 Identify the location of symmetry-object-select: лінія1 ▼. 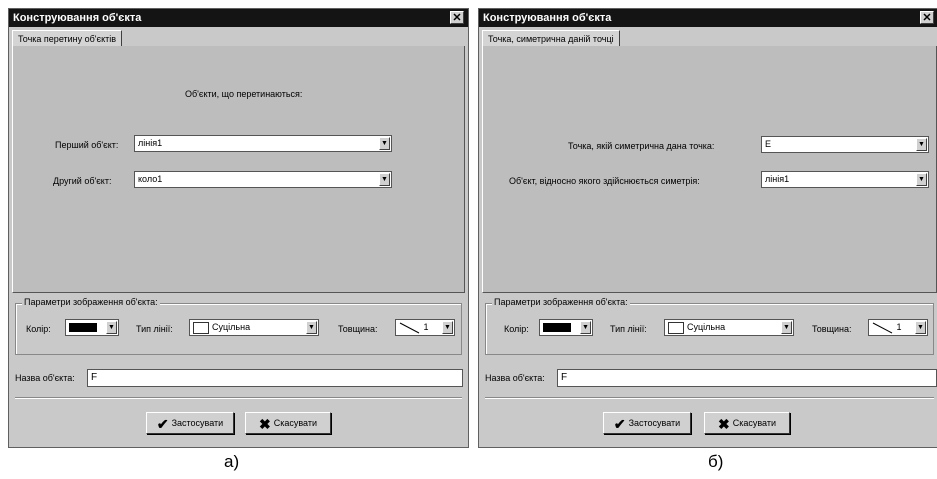
(845, 179).